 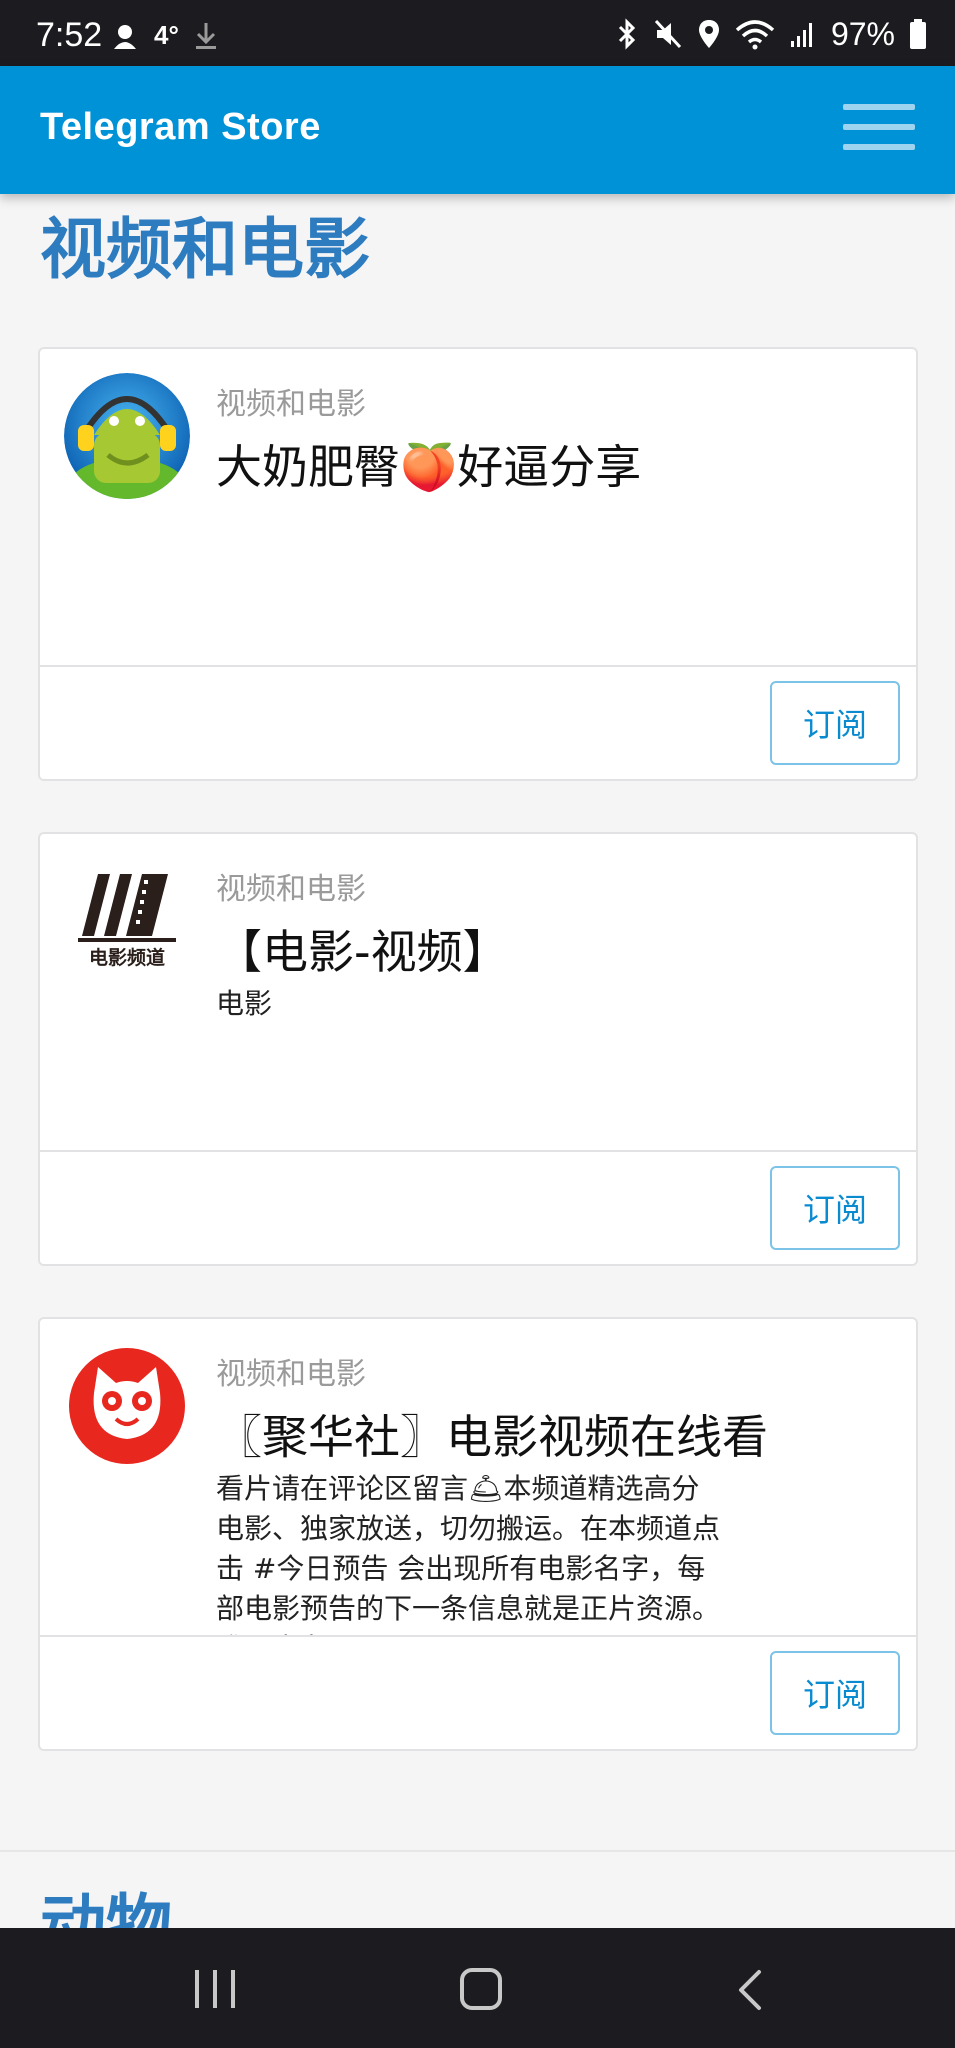 I want to click on card-title: 〖聚华社〗电影视频在线看, so click(x=492, y=1437).